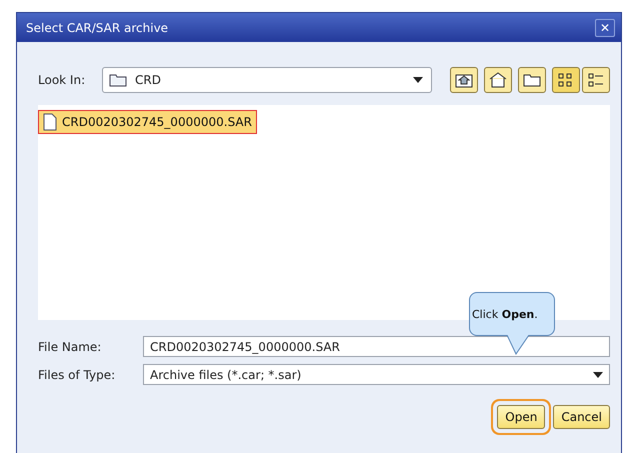 Image resolution: width=627 pixels, height=453 pixels. Describe the element at coordinates (376, 346) in the screenshot. I see `file-name-field: CRD0020302745_0000000.SAR` at that location.